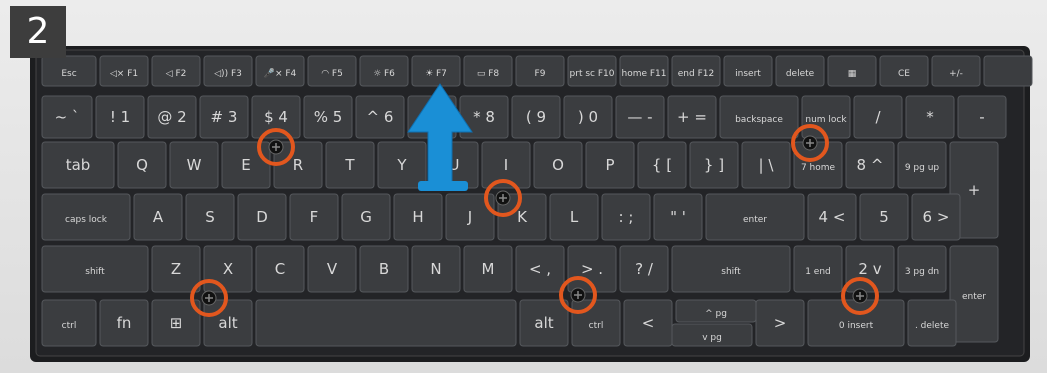 The width and height of the screenshot is (1047, 373). I want to click on key-asterisk: *, so click(930, 117).